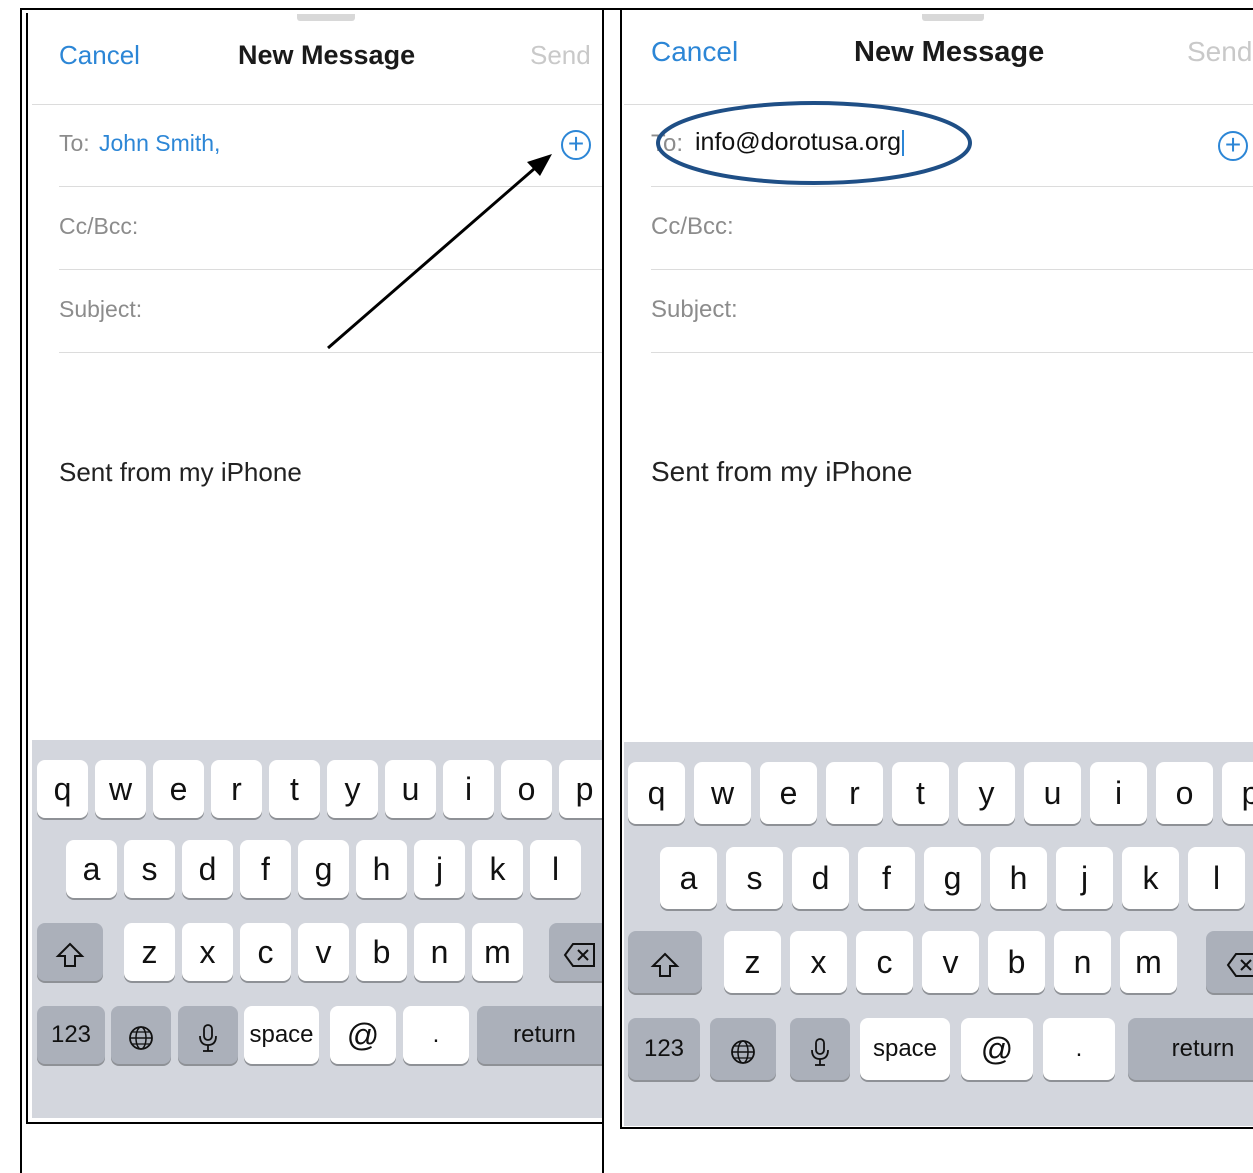 This screenshot has height=1173, width=1253. I want to click on key-i-label: i, so click(1118, 793).